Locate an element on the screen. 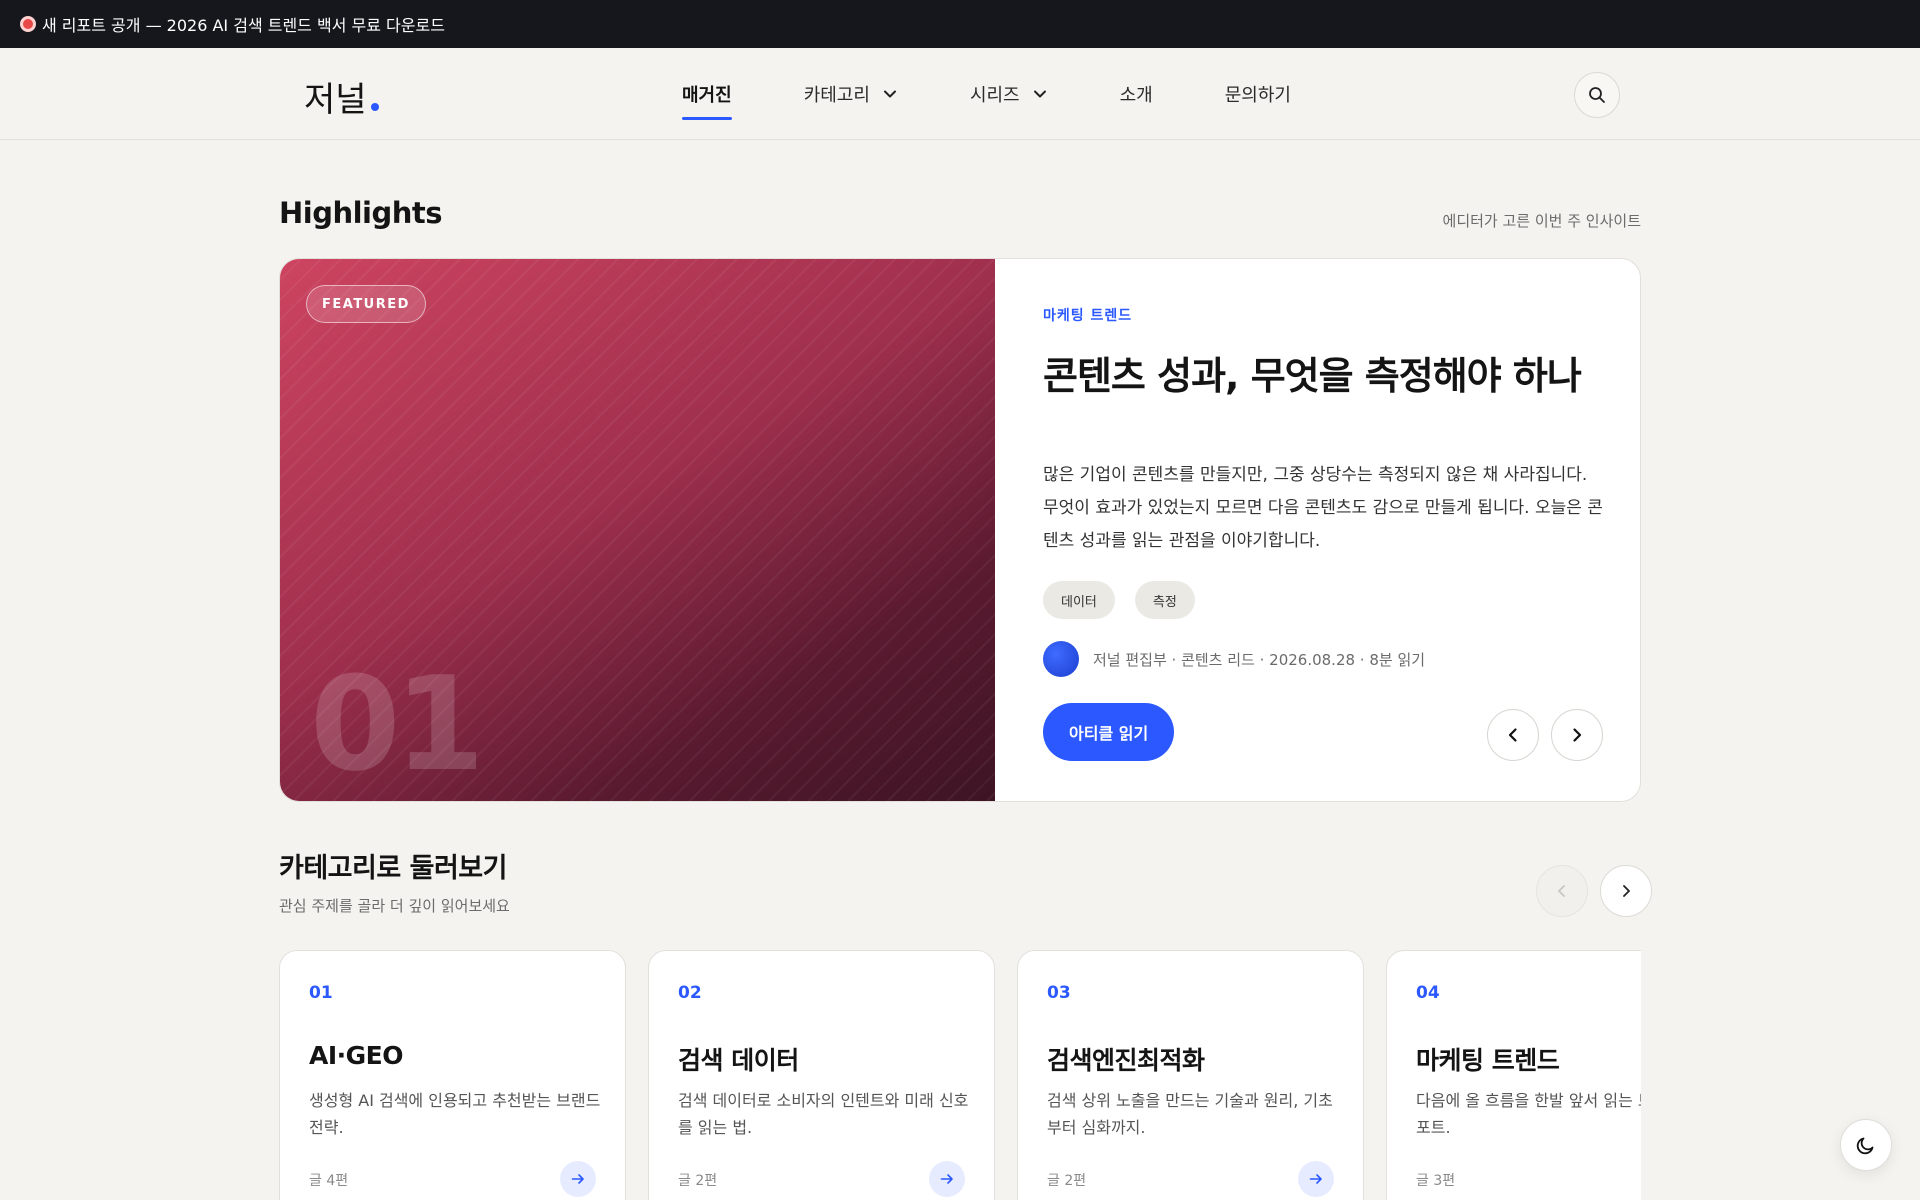 The image size is (1920, 1200). logo-dot is located at coordinates (374, 107).